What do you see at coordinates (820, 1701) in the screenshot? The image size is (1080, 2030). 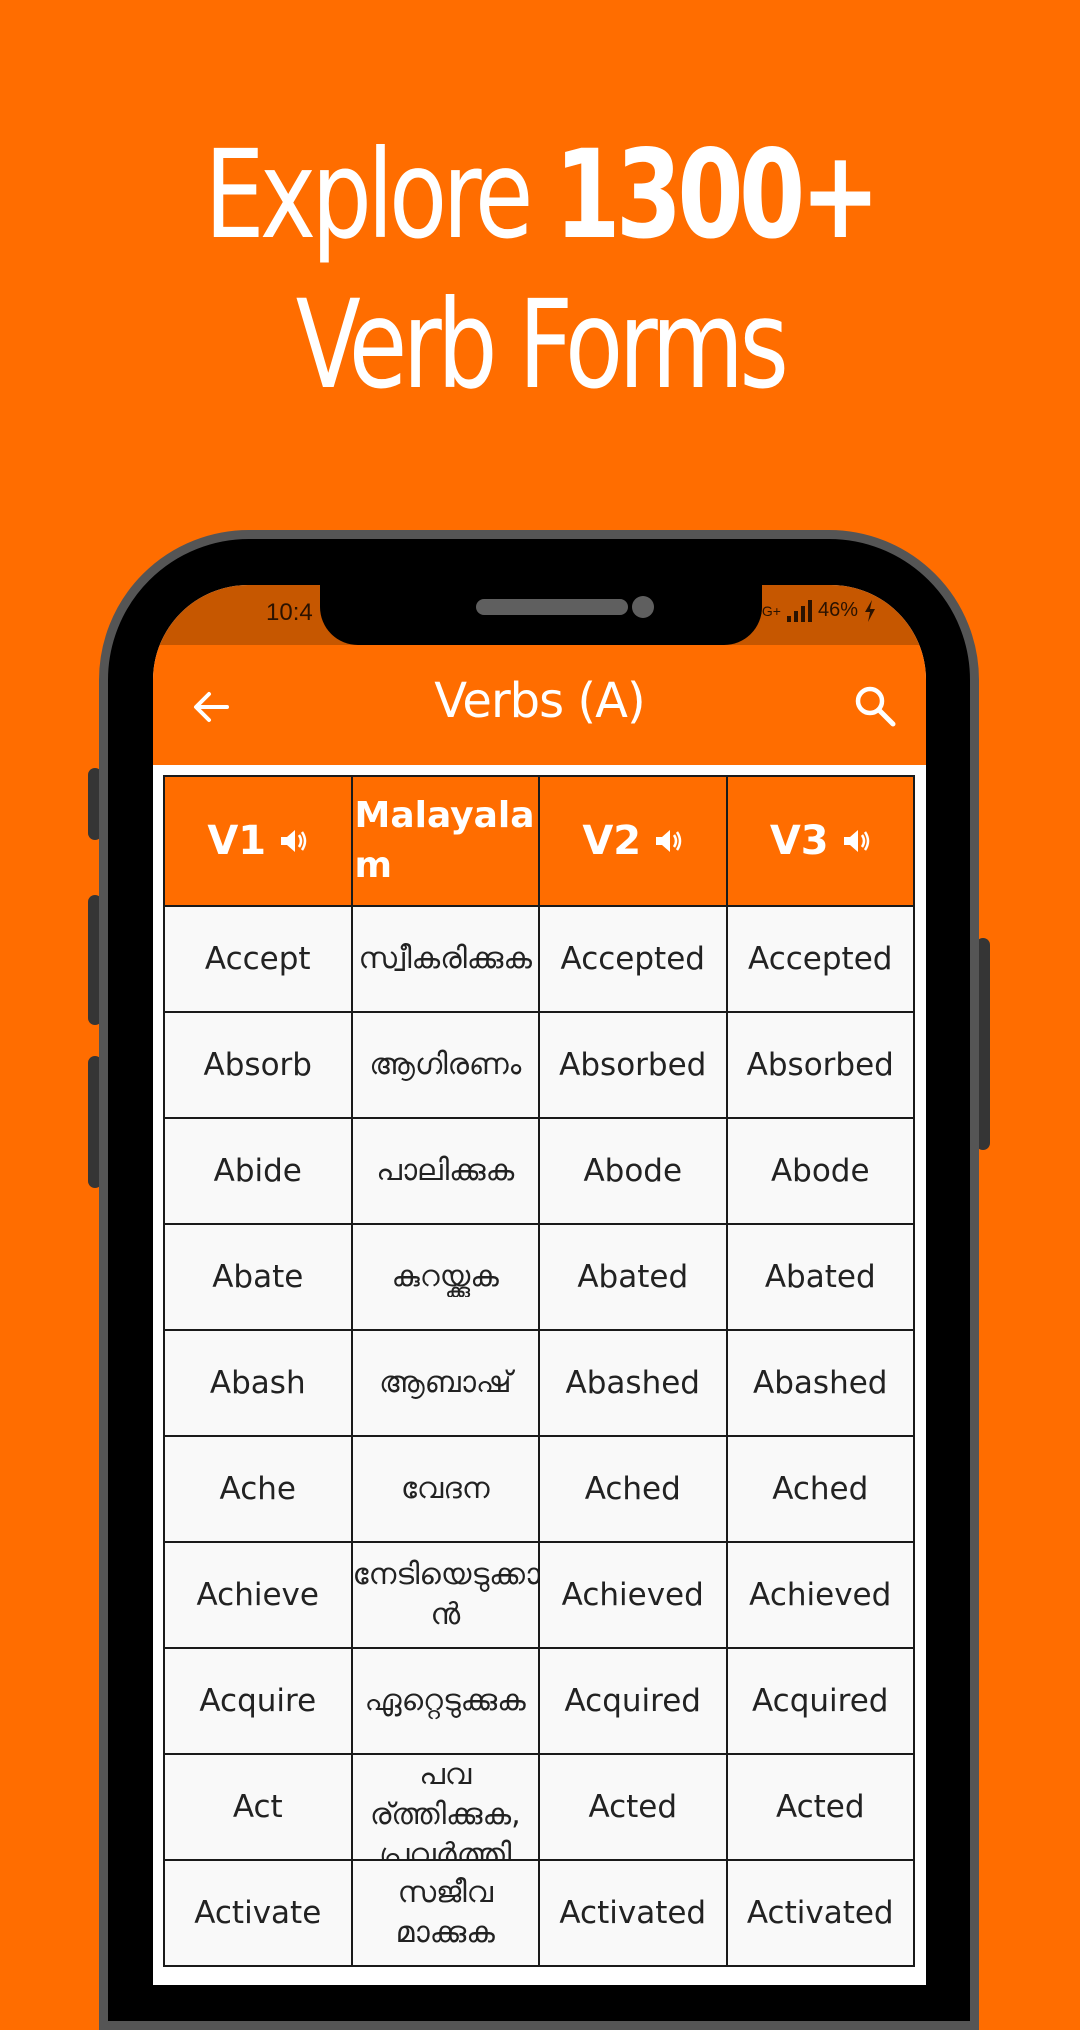 I see `cell-v3: Acquired` at bounding box center [820, 1701].